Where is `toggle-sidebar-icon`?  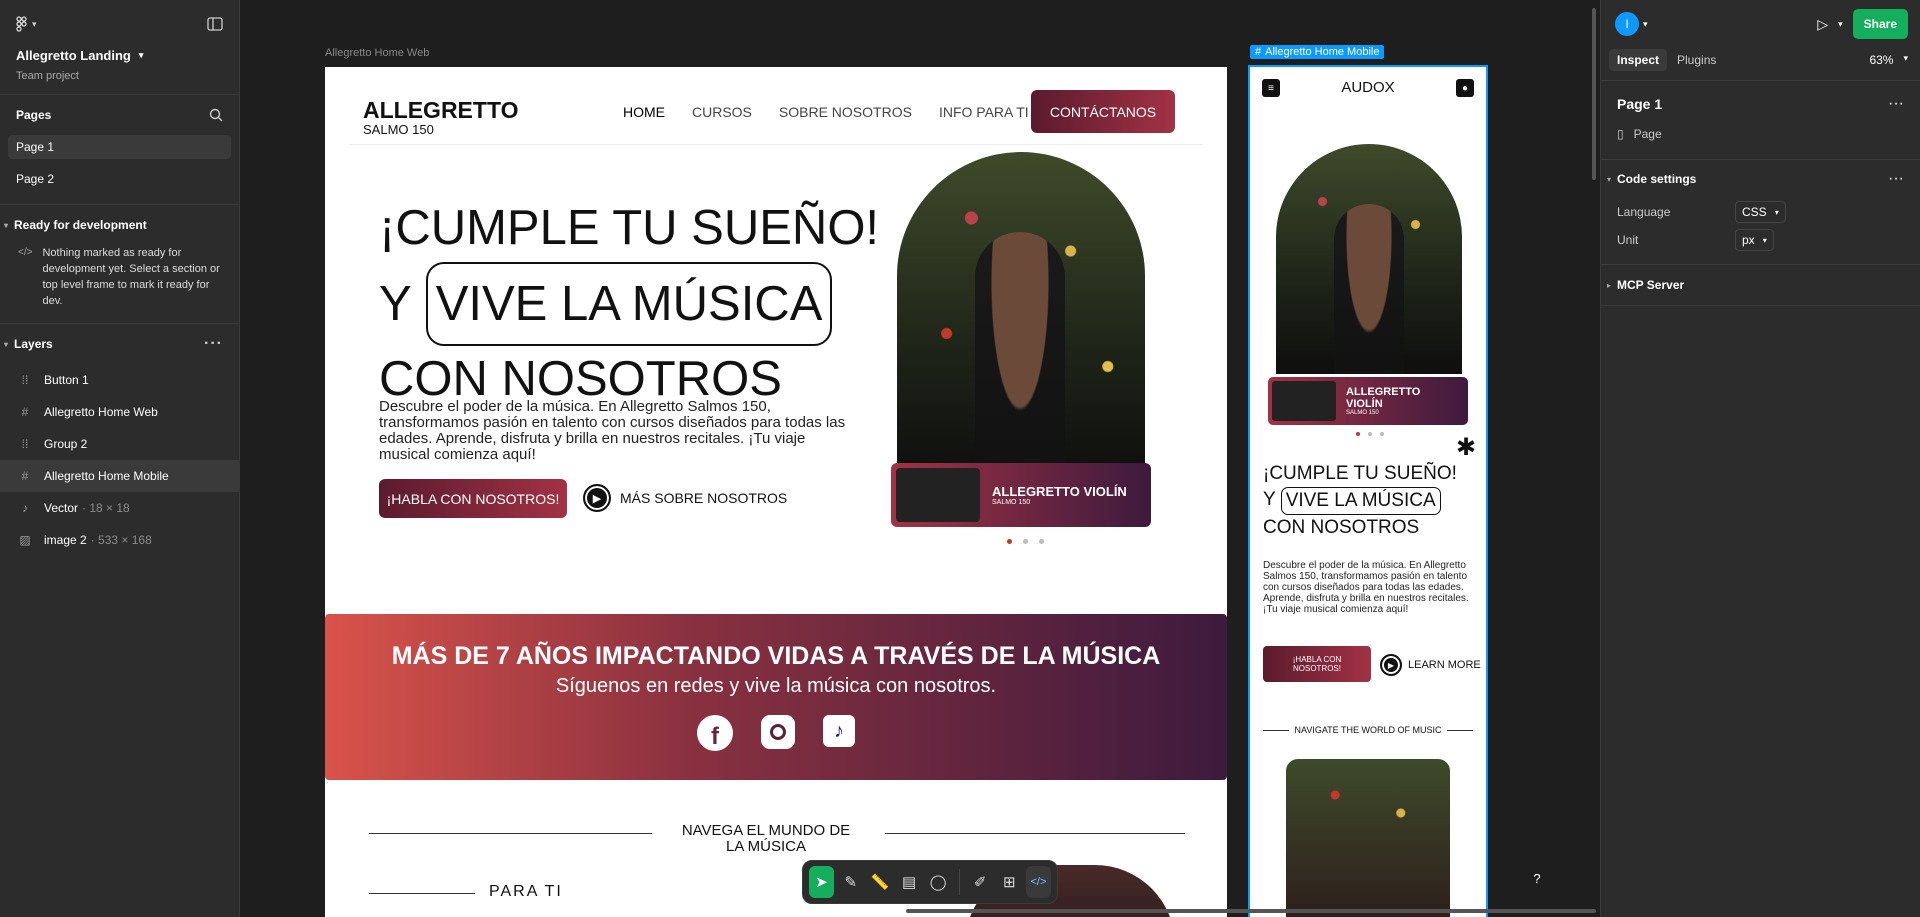
toggle-sidebar-icon is located at coordinates (215, 24).